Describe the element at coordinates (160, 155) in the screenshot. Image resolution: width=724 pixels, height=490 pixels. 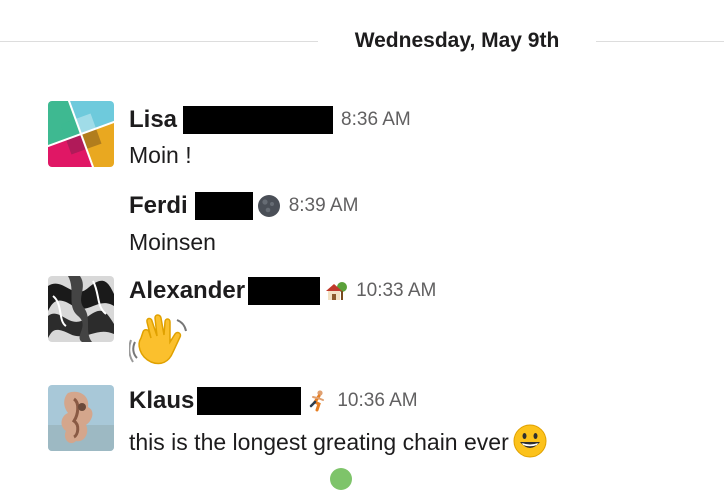
I see `message-text: Moin !` at that location.